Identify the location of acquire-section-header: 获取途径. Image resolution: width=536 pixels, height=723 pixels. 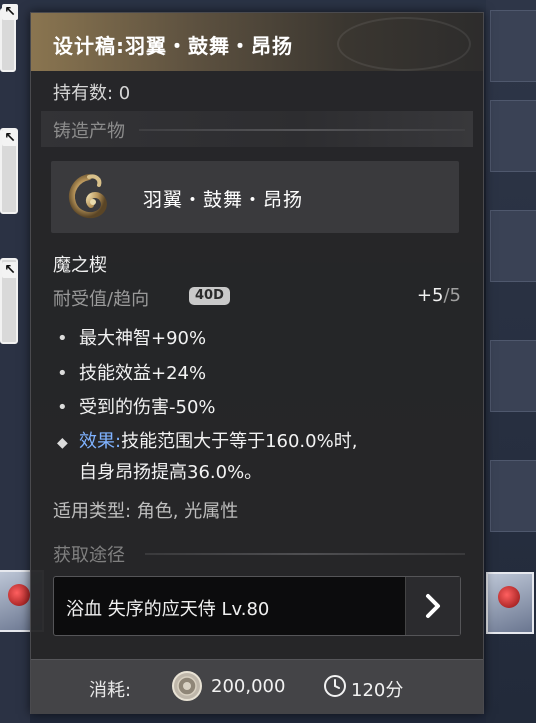
(257, 554).